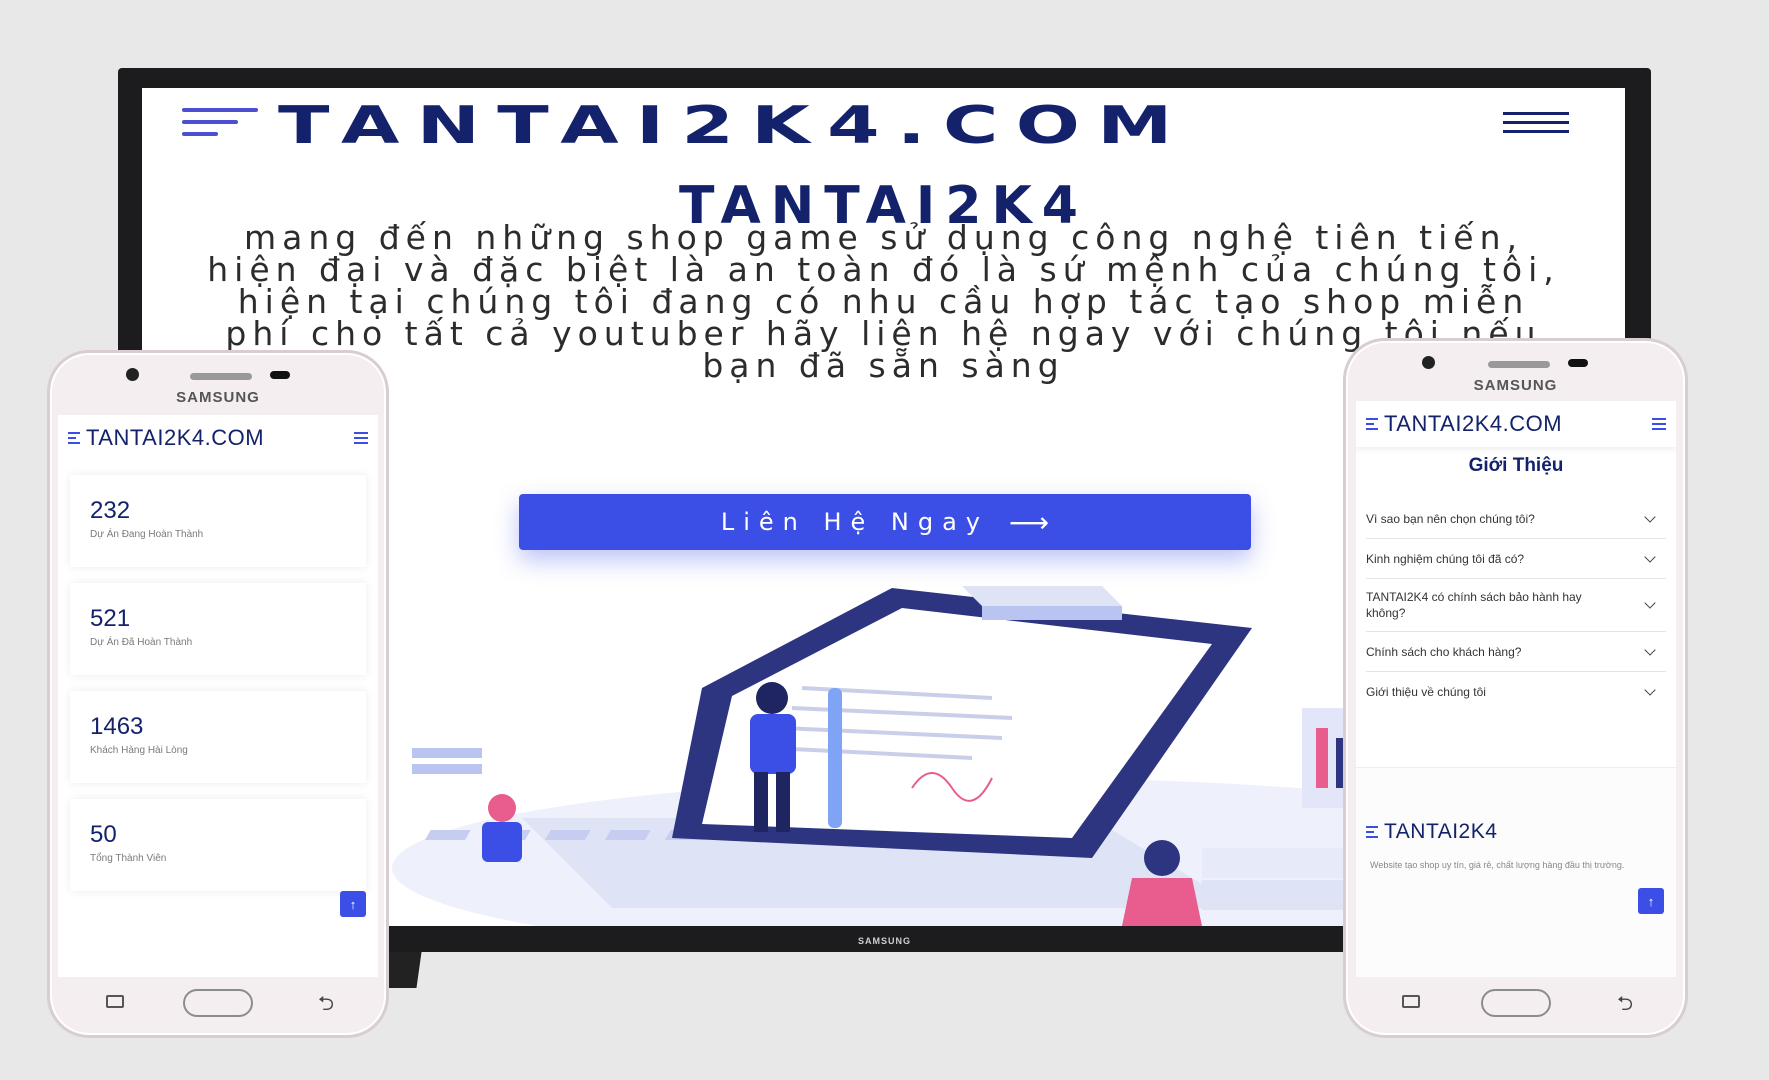  What do you see at coordinates (218, 845) in the screenshot?
I see `stat-card: 50 Tổng Thành Viên` at bounding box center [218, 845].